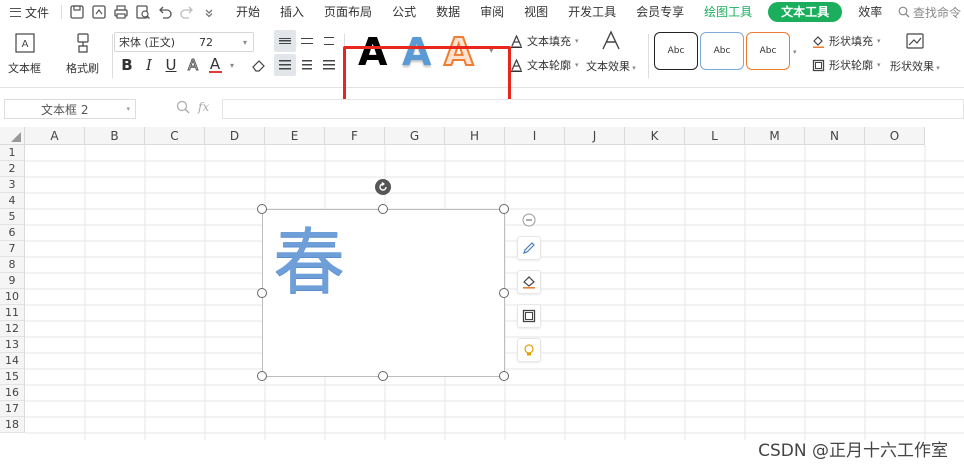 This screenshot has width=964, height=467. What do you see at coordinates (77, 12) in the screenshot?
I see `save-icon` at bounding box center [77, 12].